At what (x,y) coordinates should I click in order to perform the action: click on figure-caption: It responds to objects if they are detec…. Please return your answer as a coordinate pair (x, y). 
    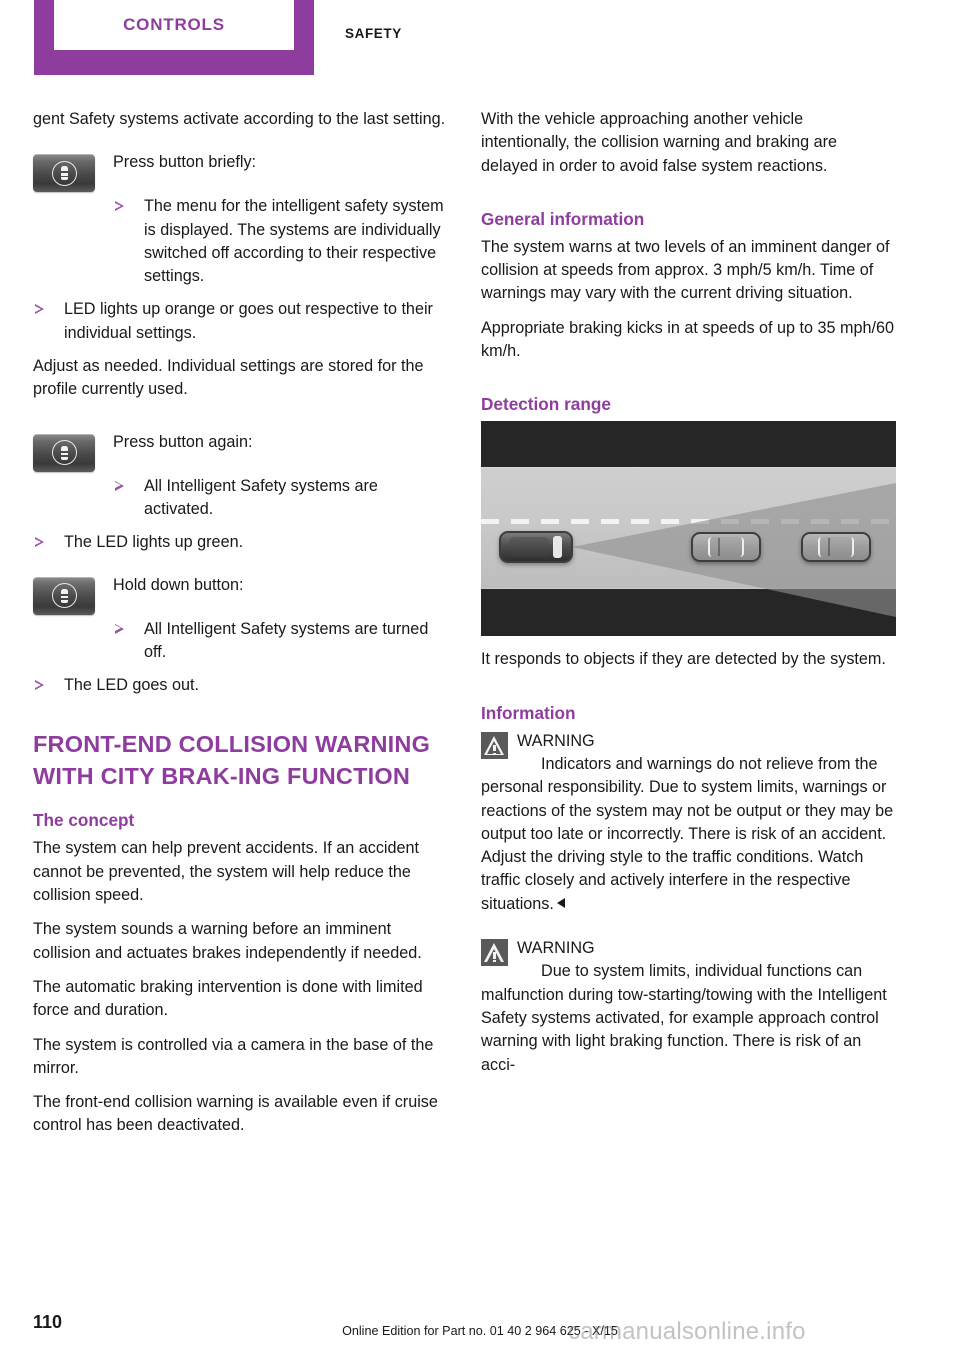
    Looking at the image, I should click on (683, 659).